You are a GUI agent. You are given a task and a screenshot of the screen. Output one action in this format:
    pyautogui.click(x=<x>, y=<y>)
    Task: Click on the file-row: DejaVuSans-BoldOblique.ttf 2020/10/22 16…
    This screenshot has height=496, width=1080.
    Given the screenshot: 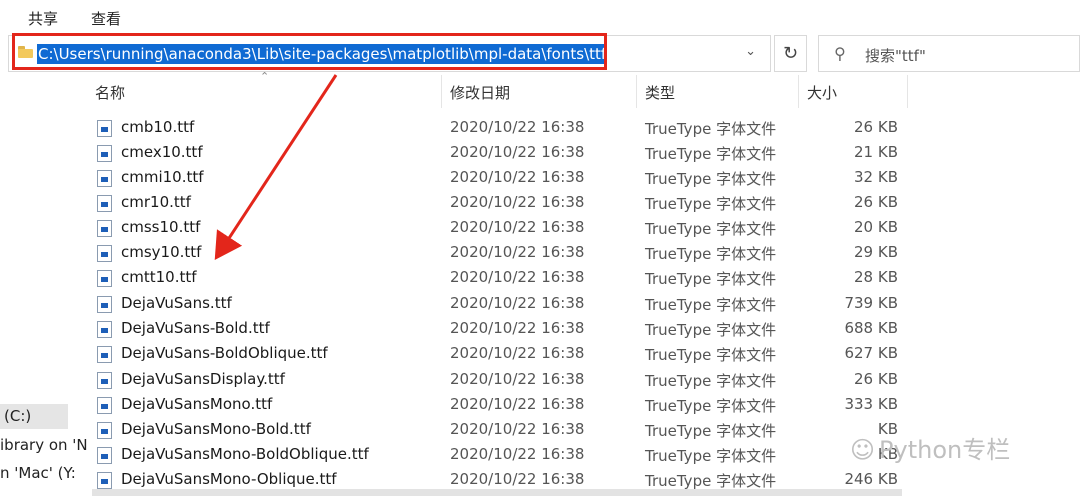 What is the action you would take?
    pyautogui.click(x=503, y=353)
    